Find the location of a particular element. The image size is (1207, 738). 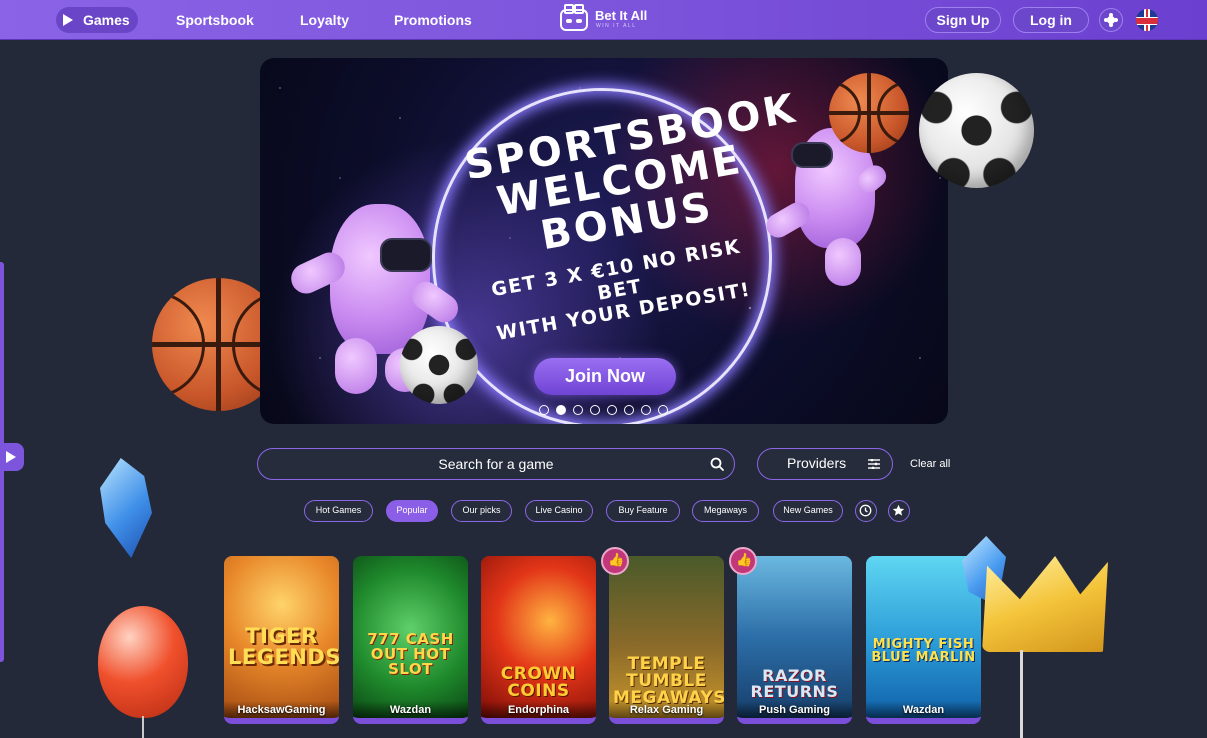

filter-icon is located at coordinates (874, 464).